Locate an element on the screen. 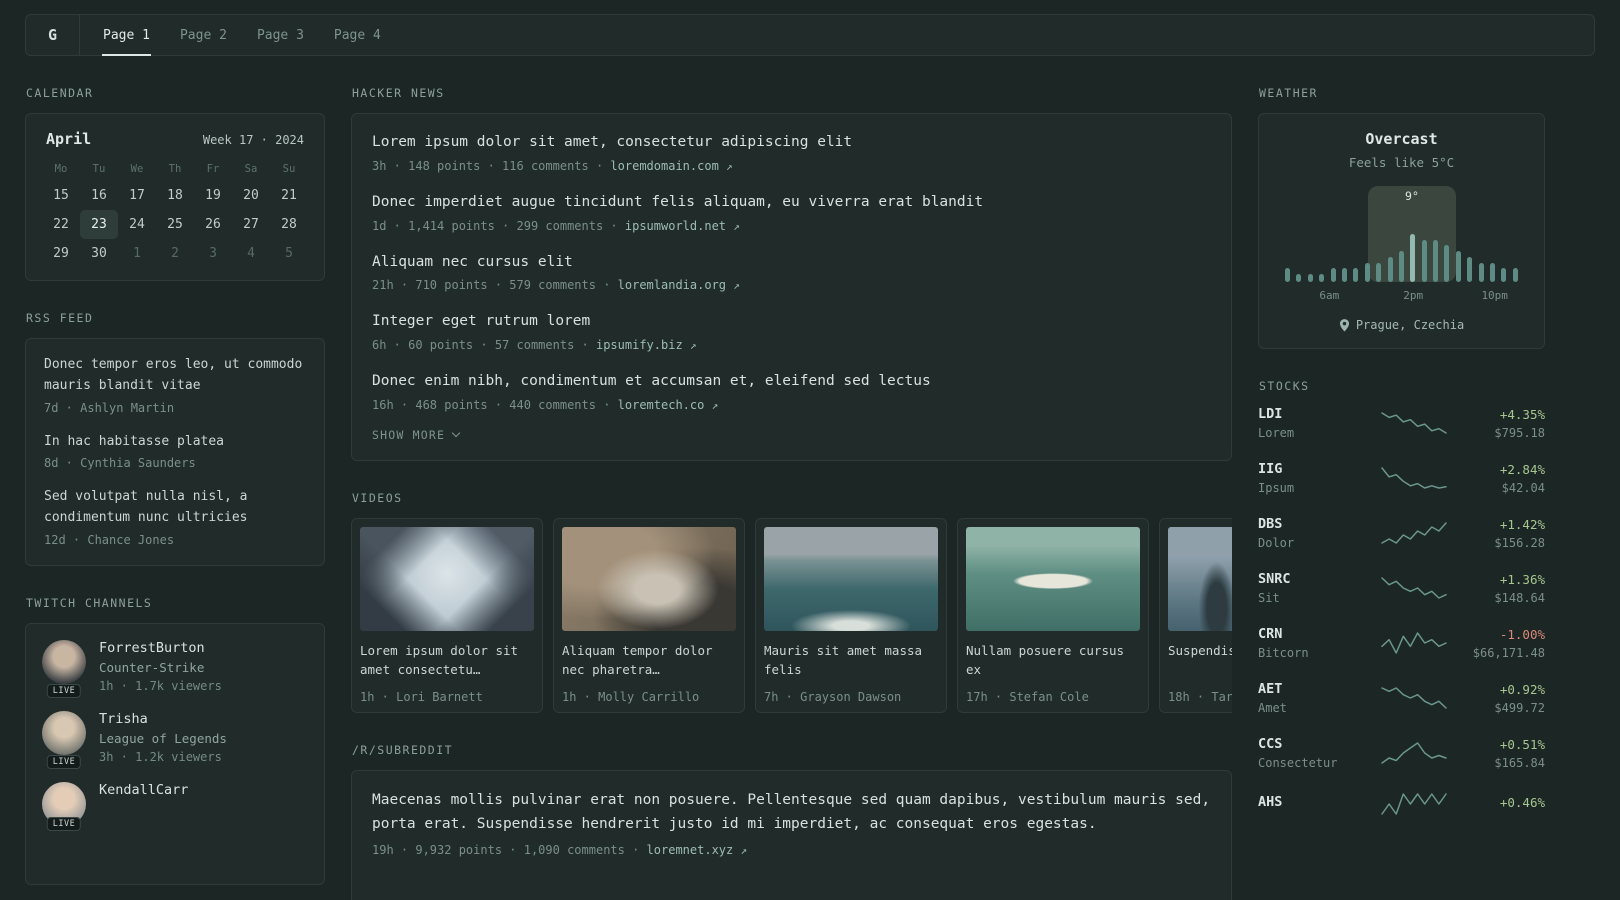 The height and width of the screenshot is (900, 1620). hackernews-show-more-button: SHOW MORE is located at coordinates (791, 435).